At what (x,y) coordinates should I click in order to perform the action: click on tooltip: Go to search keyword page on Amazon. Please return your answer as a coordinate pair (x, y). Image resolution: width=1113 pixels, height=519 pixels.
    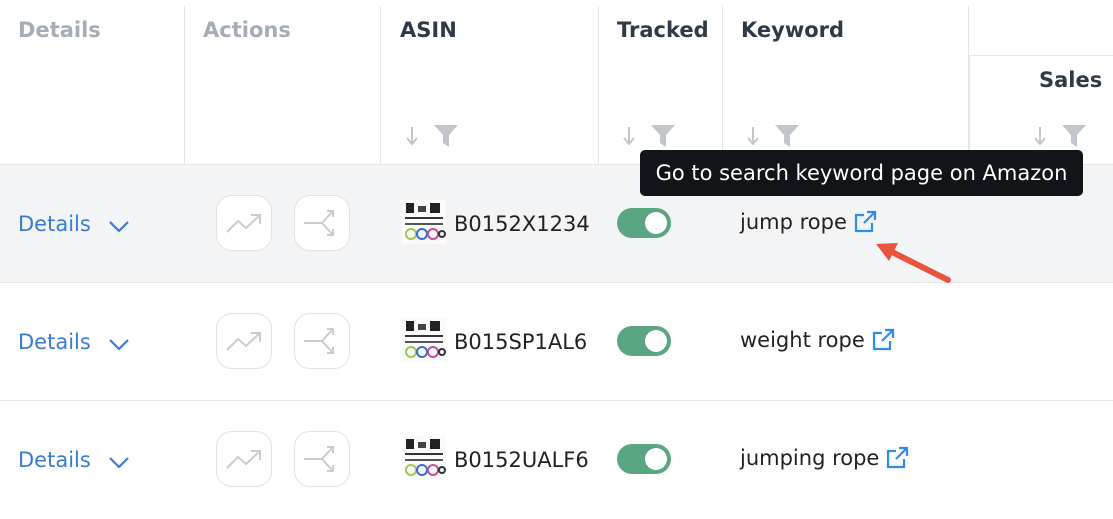
    Looking at the image, I should click on (861, 173).